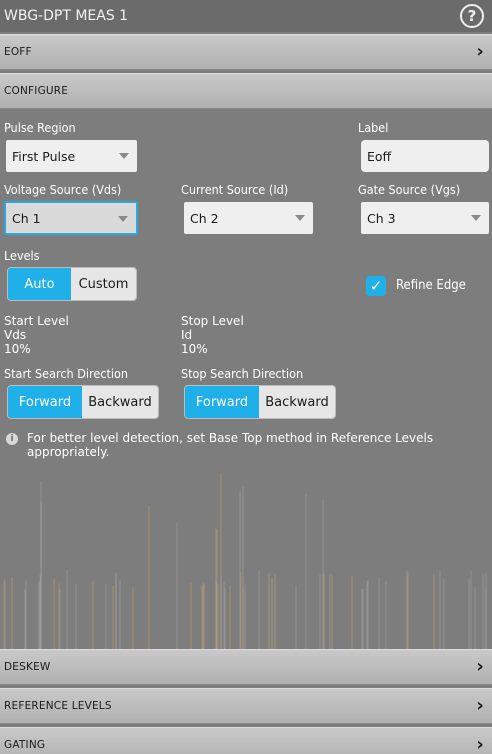  I want to click on section-gating-label: GATING, so click(25, 745).